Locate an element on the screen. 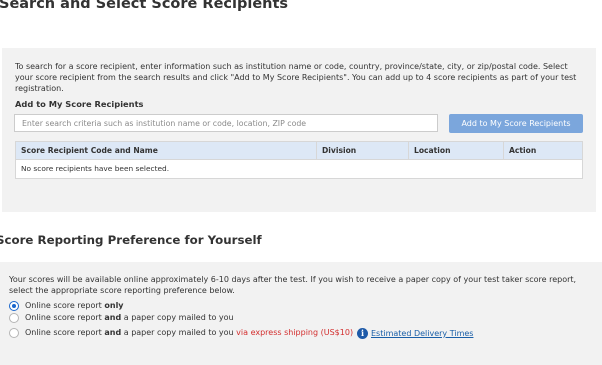 Image resolution: width=602 pixels, height=365 pixels. page-title: Search and Select Score Recipients is located at coordinates (144, 6).